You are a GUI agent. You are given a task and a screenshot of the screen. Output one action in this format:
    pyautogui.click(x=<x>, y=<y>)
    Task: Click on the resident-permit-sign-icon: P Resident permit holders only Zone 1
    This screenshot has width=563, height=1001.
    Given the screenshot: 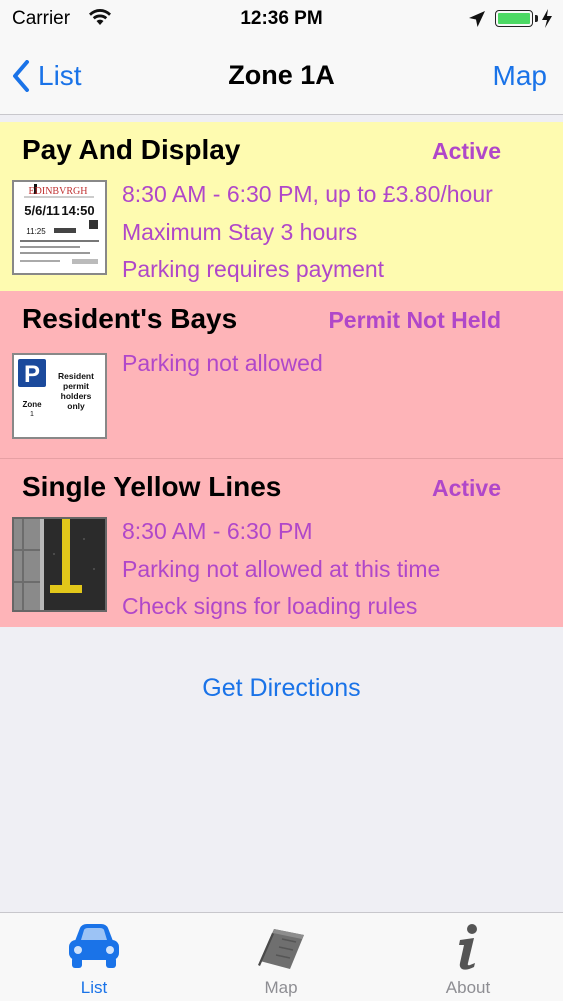 What is the action you would take?
    pyautogui.click(x=59, y=396)
    